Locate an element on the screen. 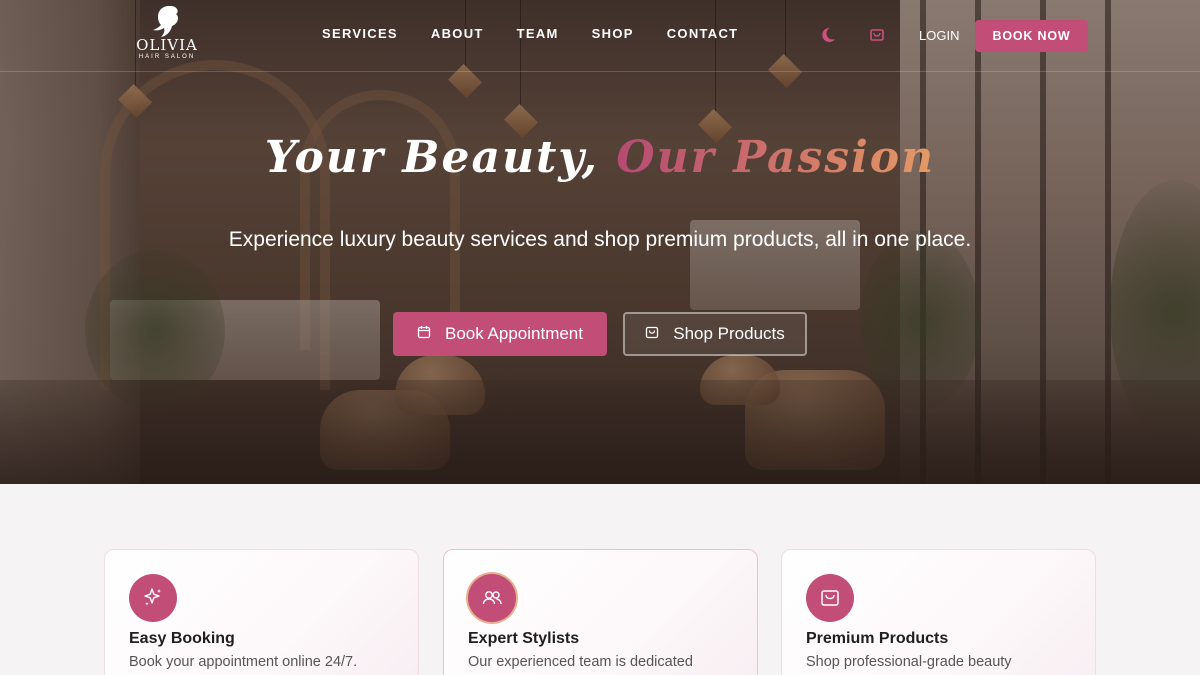 The height and width of the screenshot is (675, 1200). feature-text: Our experienced team is dedicated is located at coordinates (580, 662).